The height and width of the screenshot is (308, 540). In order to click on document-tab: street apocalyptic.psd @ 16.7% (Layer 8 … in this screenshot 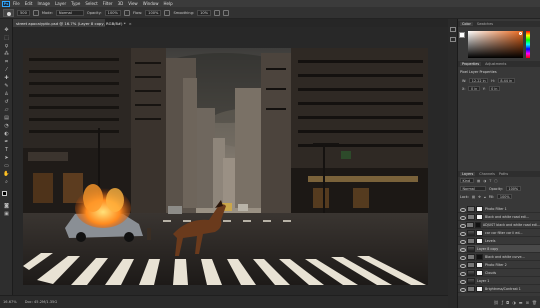, I will do `click(72, 23)`.